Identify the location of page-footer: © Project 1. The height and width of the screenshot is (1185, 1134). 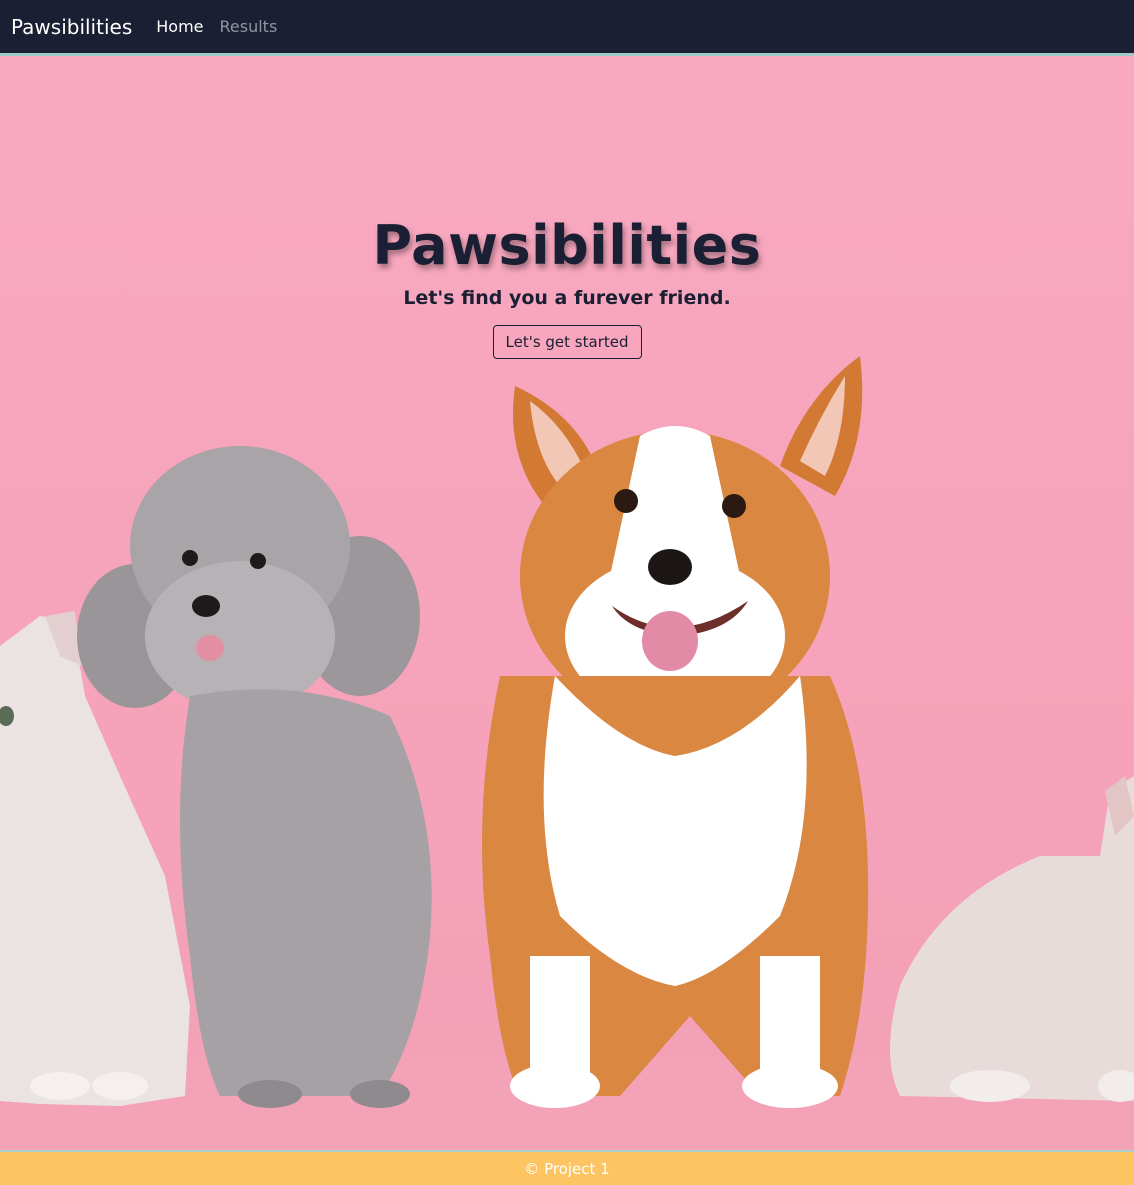
(567, 1167).